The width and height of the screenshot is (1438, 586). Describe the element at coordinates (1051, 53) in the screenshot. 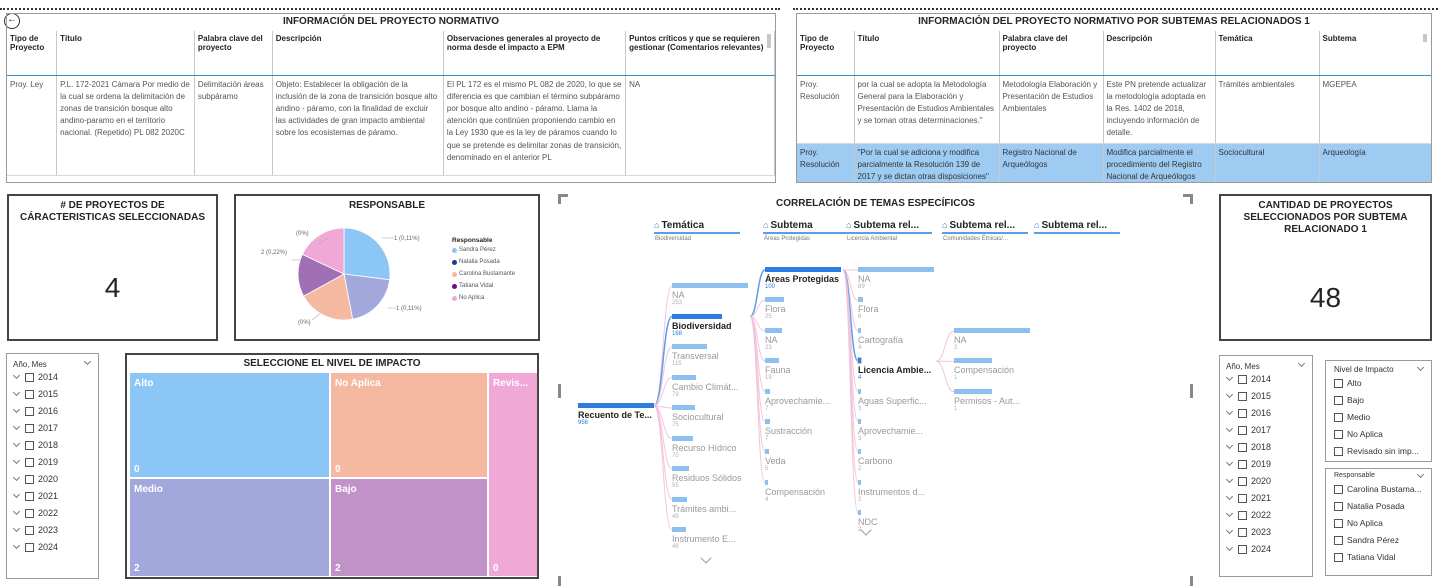

I see `column-header: Palabra clave del proyecto` at that location.